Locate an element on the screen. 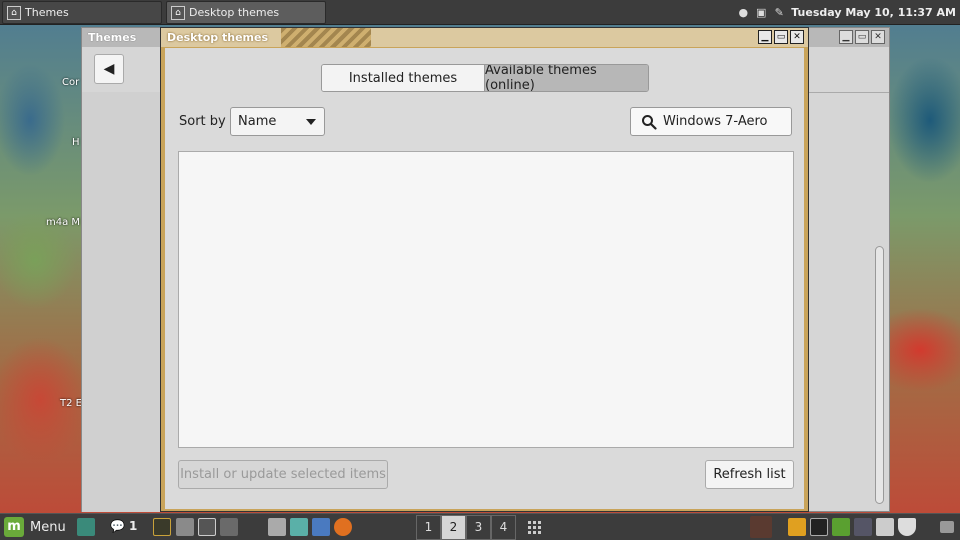 The width and height of the screenshot is (960, 540). notes-icon is located at coordinates (797, 527).